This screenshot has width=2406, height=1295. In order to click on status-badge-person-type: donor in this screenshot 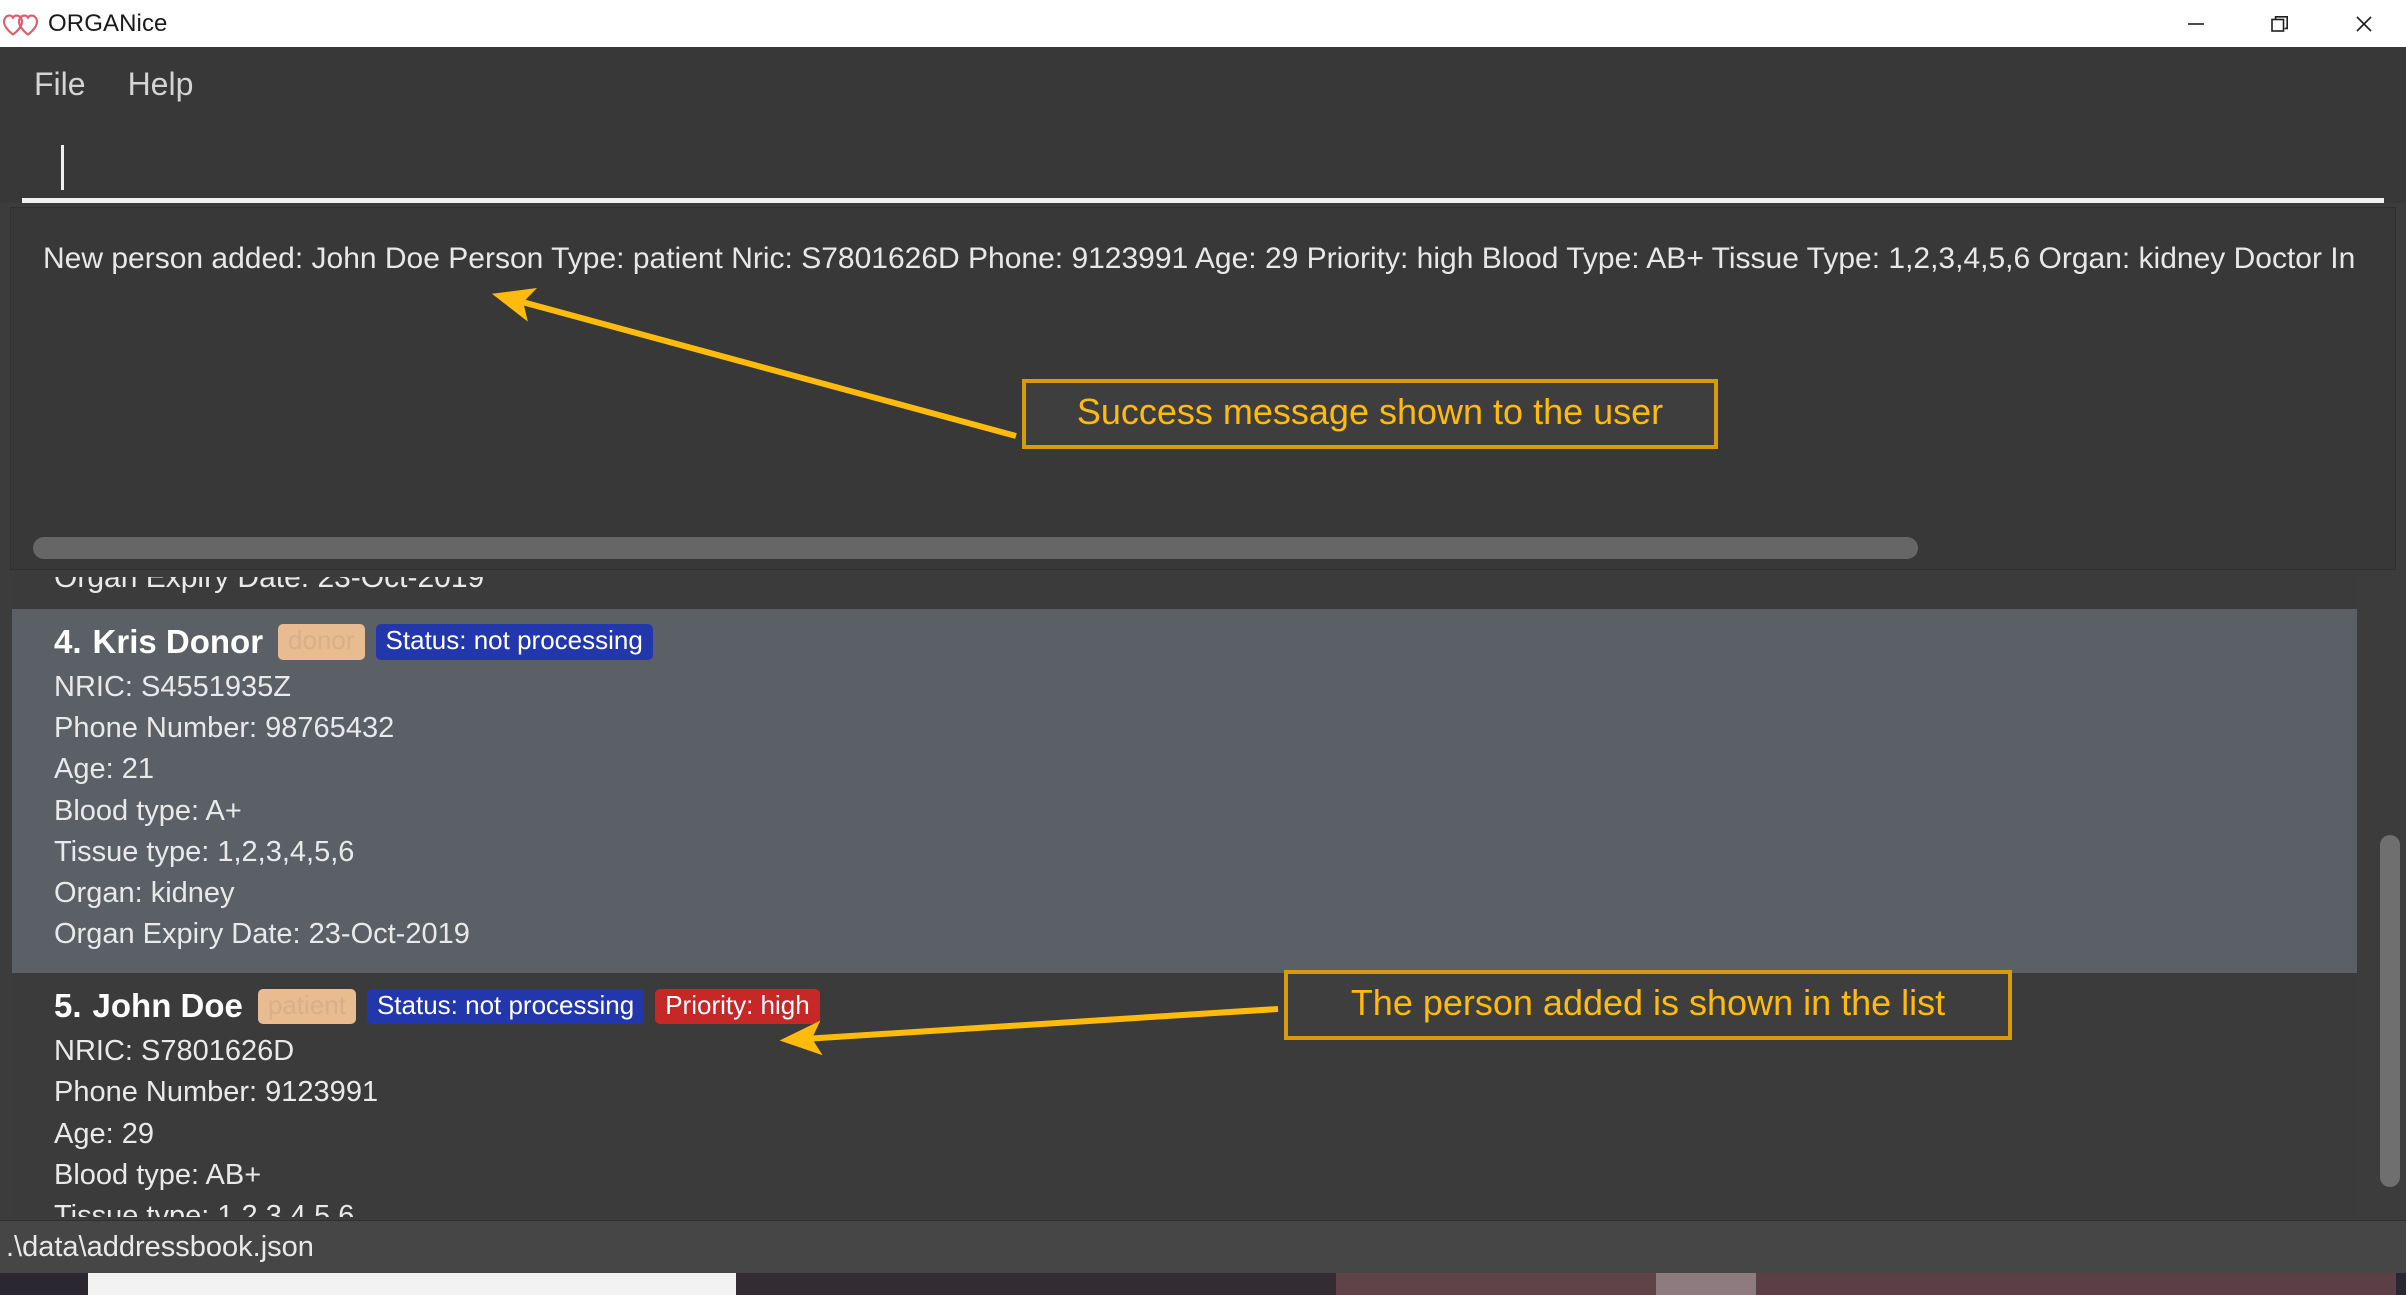, I will do `click(321, 642)`.